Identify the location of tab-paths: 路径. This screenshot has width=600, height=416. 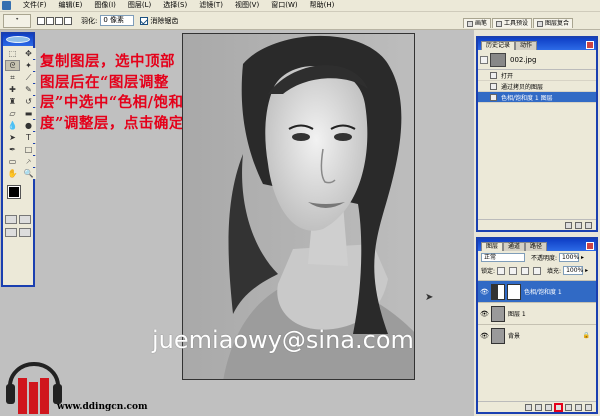
(536, 246).